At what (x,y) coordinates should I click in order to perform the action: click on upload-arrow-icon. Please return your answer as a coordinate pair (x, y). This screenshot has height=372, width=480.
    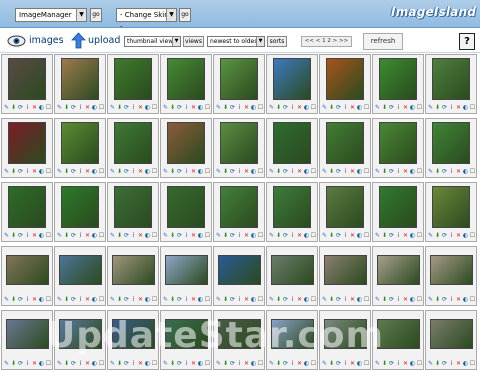
    Looking at the image, I should click on (78, 40).